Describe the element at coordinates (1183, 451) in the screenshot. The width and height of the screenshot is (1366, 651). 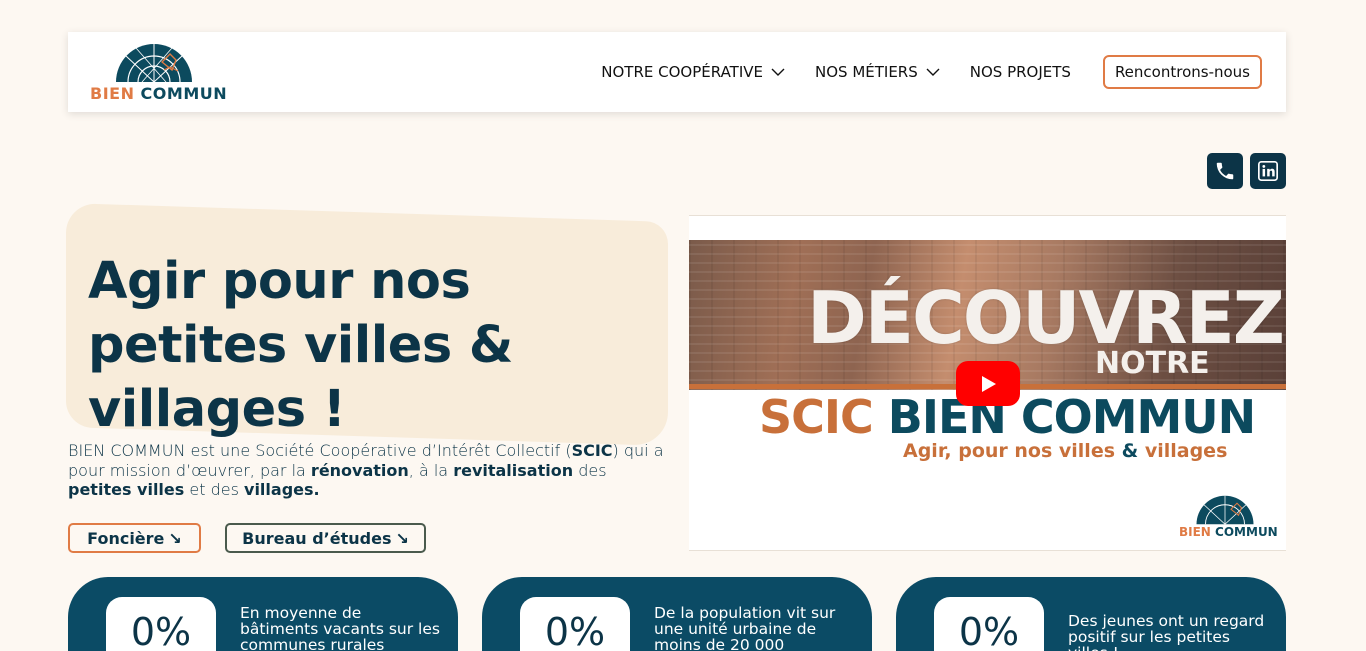
I see `tagline-part: villages` at that location.